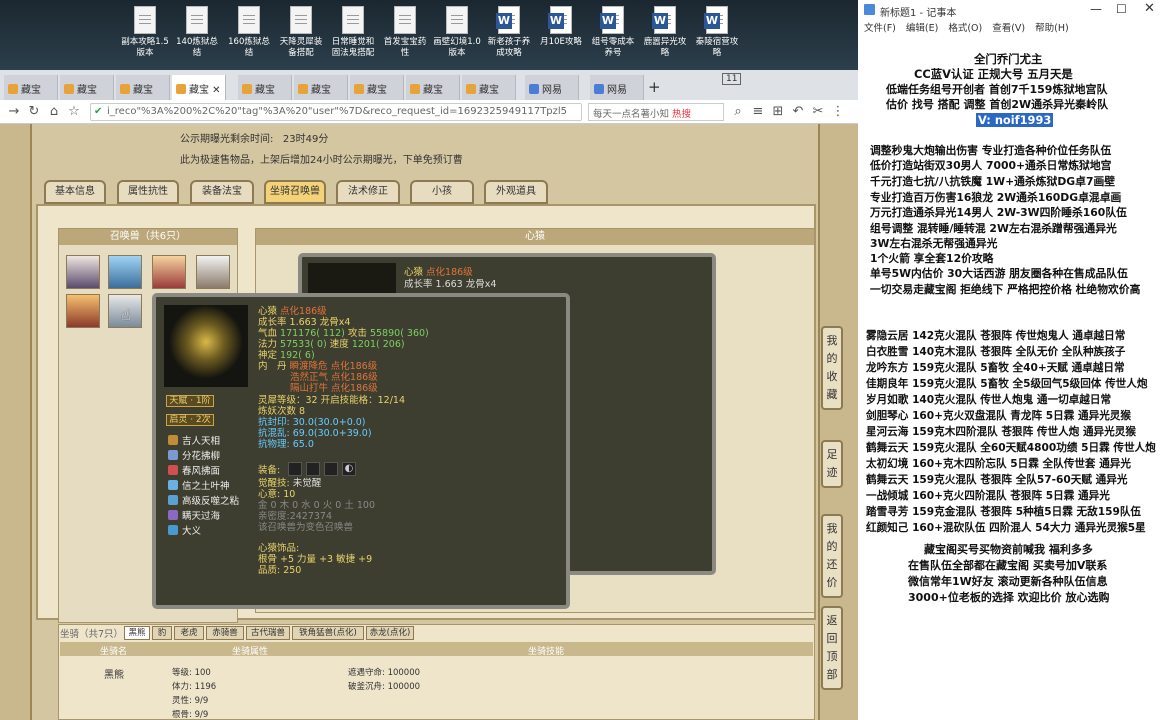  Describe the element at coordinates (203, 500) in the screenshot. I see `skill-item: 高级反噬之粘` at that location.